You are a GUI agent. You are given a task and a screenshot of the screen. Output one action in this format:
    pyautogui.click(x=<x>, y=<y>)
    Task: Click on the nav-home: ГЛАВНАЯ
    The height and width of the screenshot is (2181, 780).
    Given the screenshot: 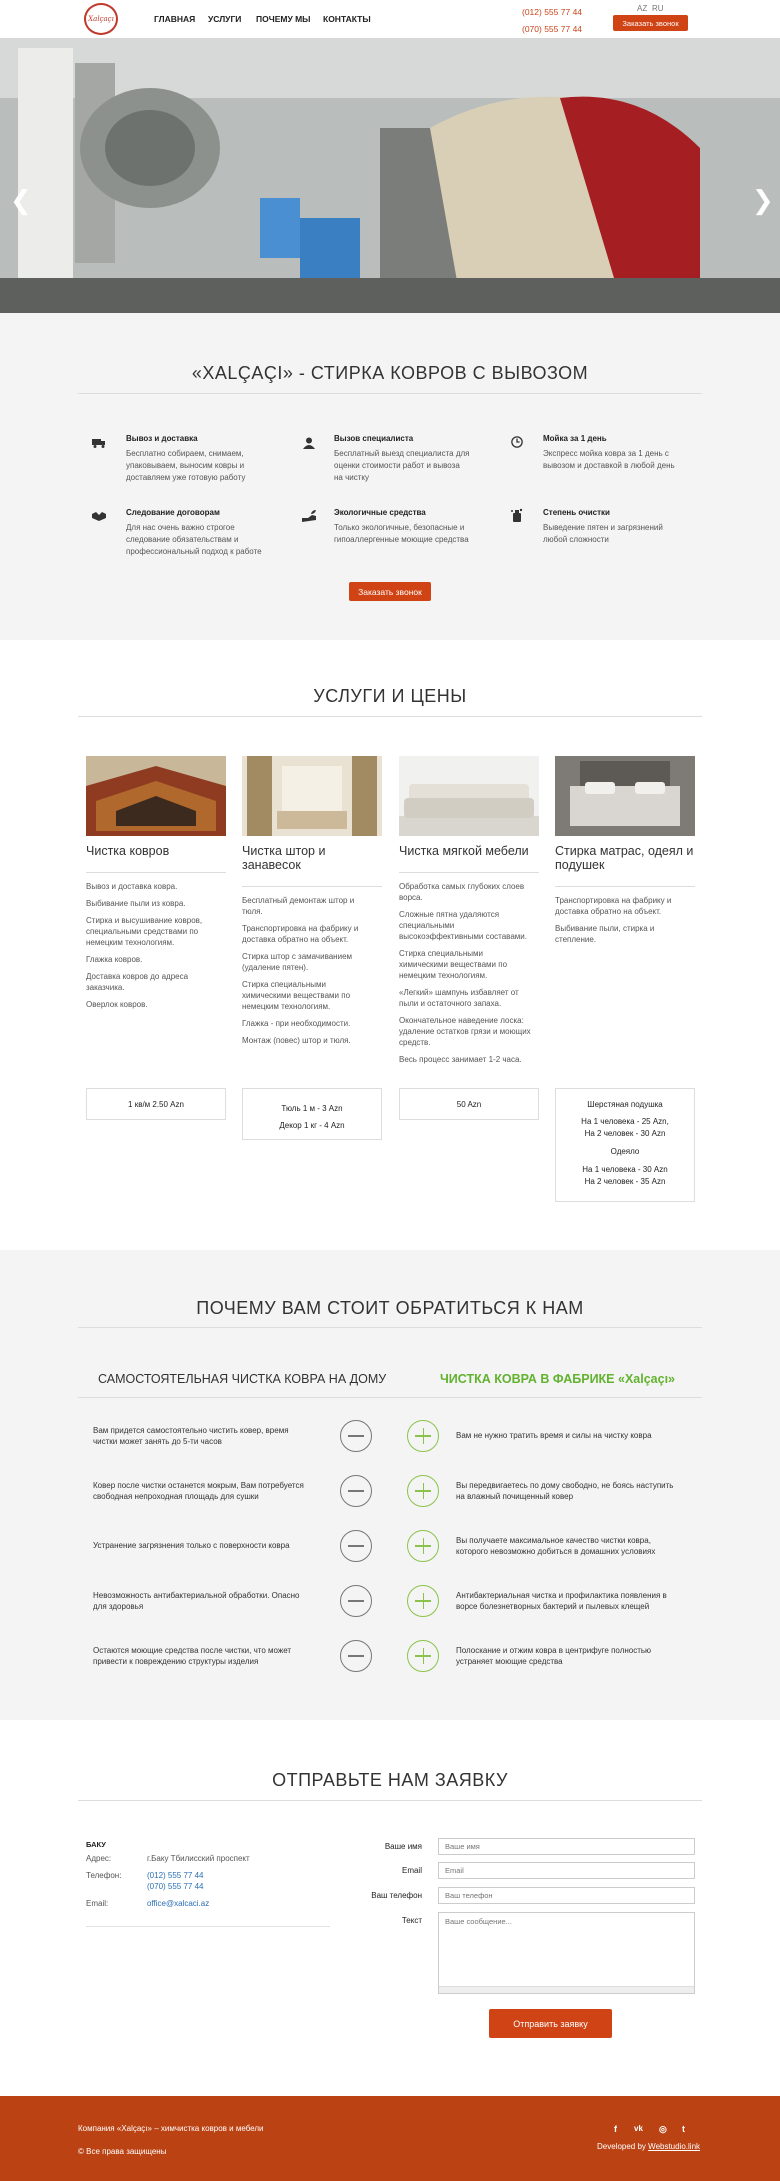 What is the action you would take?
    pyautogui.click(x=174, y=19)
    